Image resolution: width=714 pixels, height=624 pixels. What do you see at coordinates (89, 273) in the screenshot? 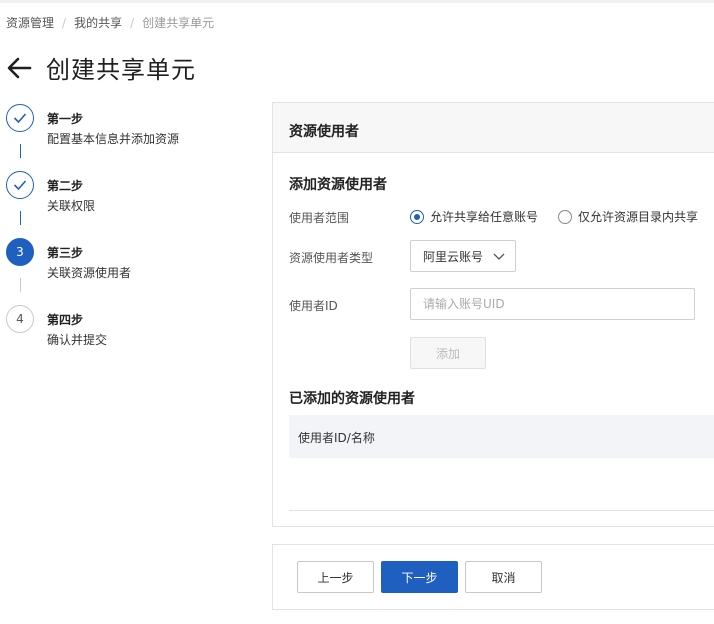
I see `step-3-desc: 关联资源使用者` at bounding box center [89, 273].